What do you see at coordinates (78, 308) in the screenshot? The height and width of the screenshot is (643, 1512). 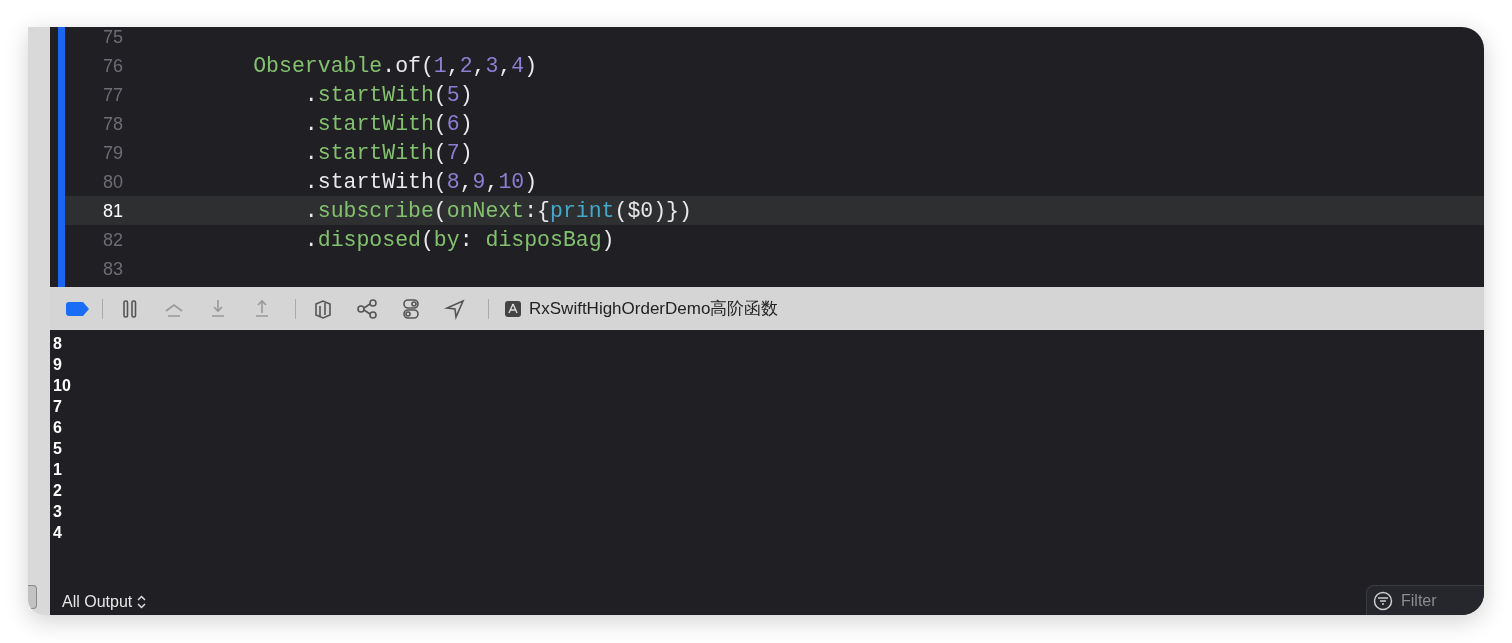 I see `breakpoint-icon` at bounding box center [78, 308].